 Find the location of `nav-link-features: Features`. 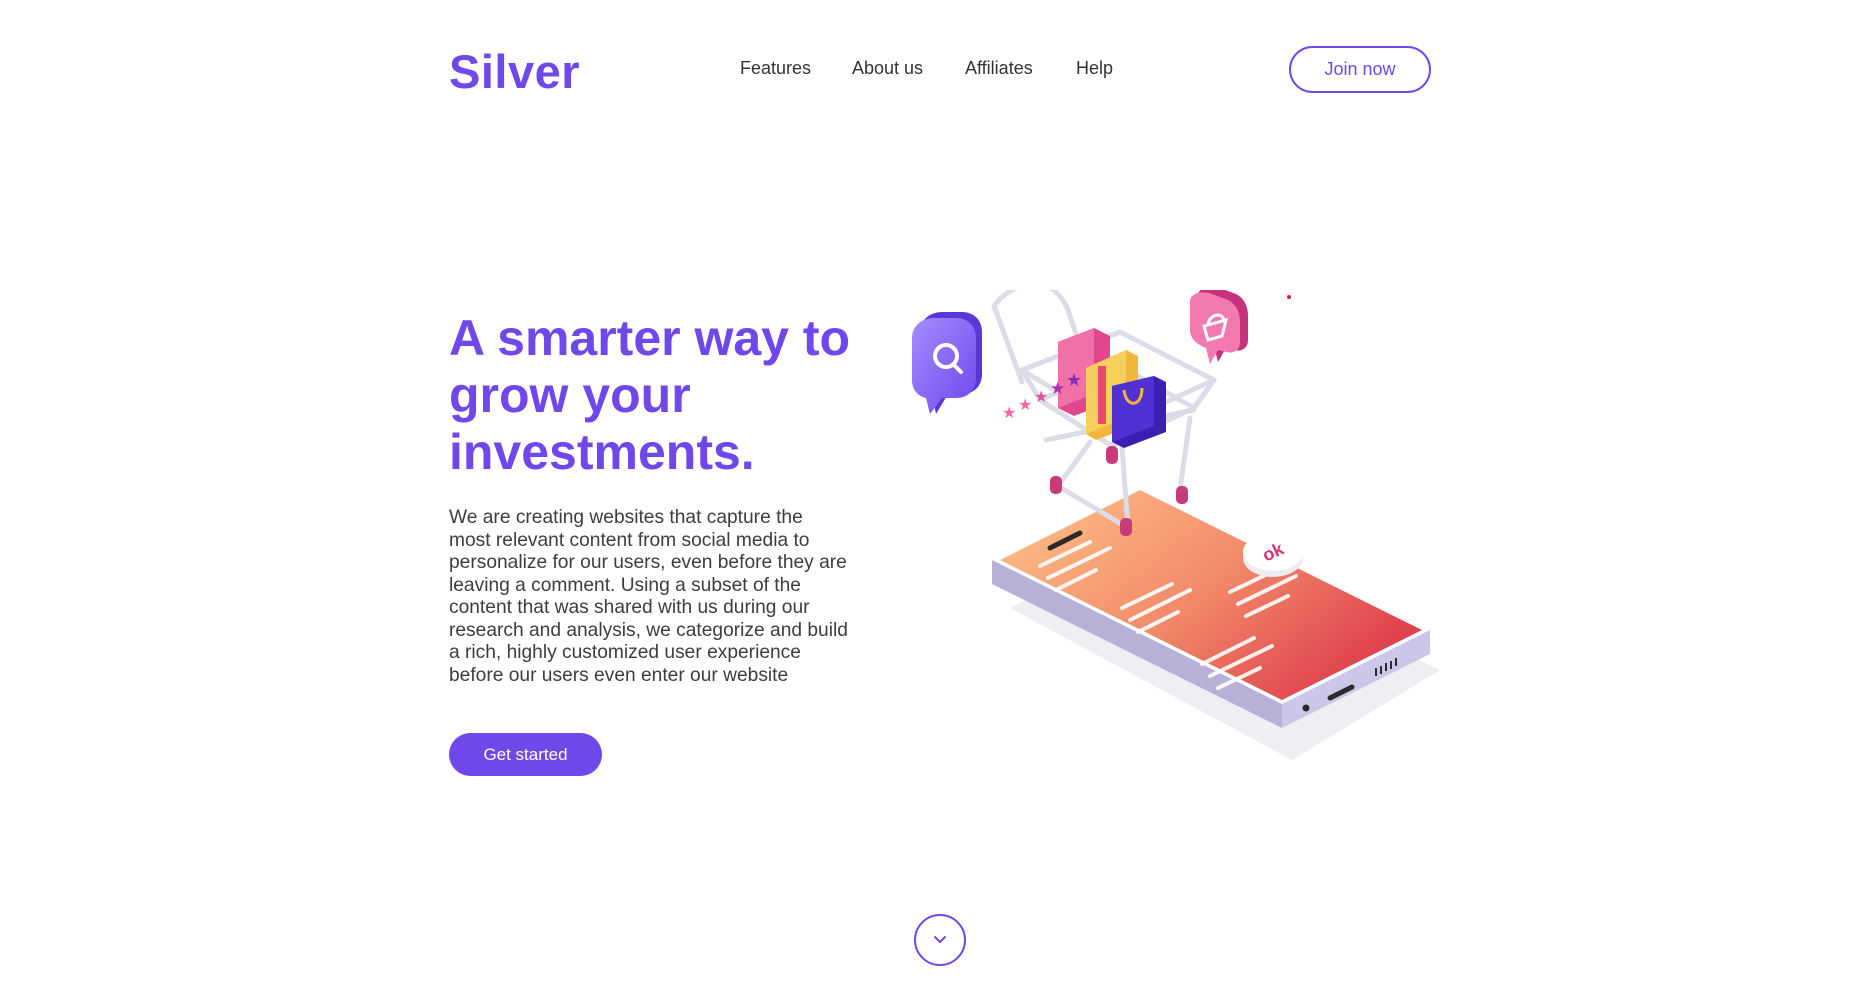

nav-link-features: Features is located at coordinates (775, 68).